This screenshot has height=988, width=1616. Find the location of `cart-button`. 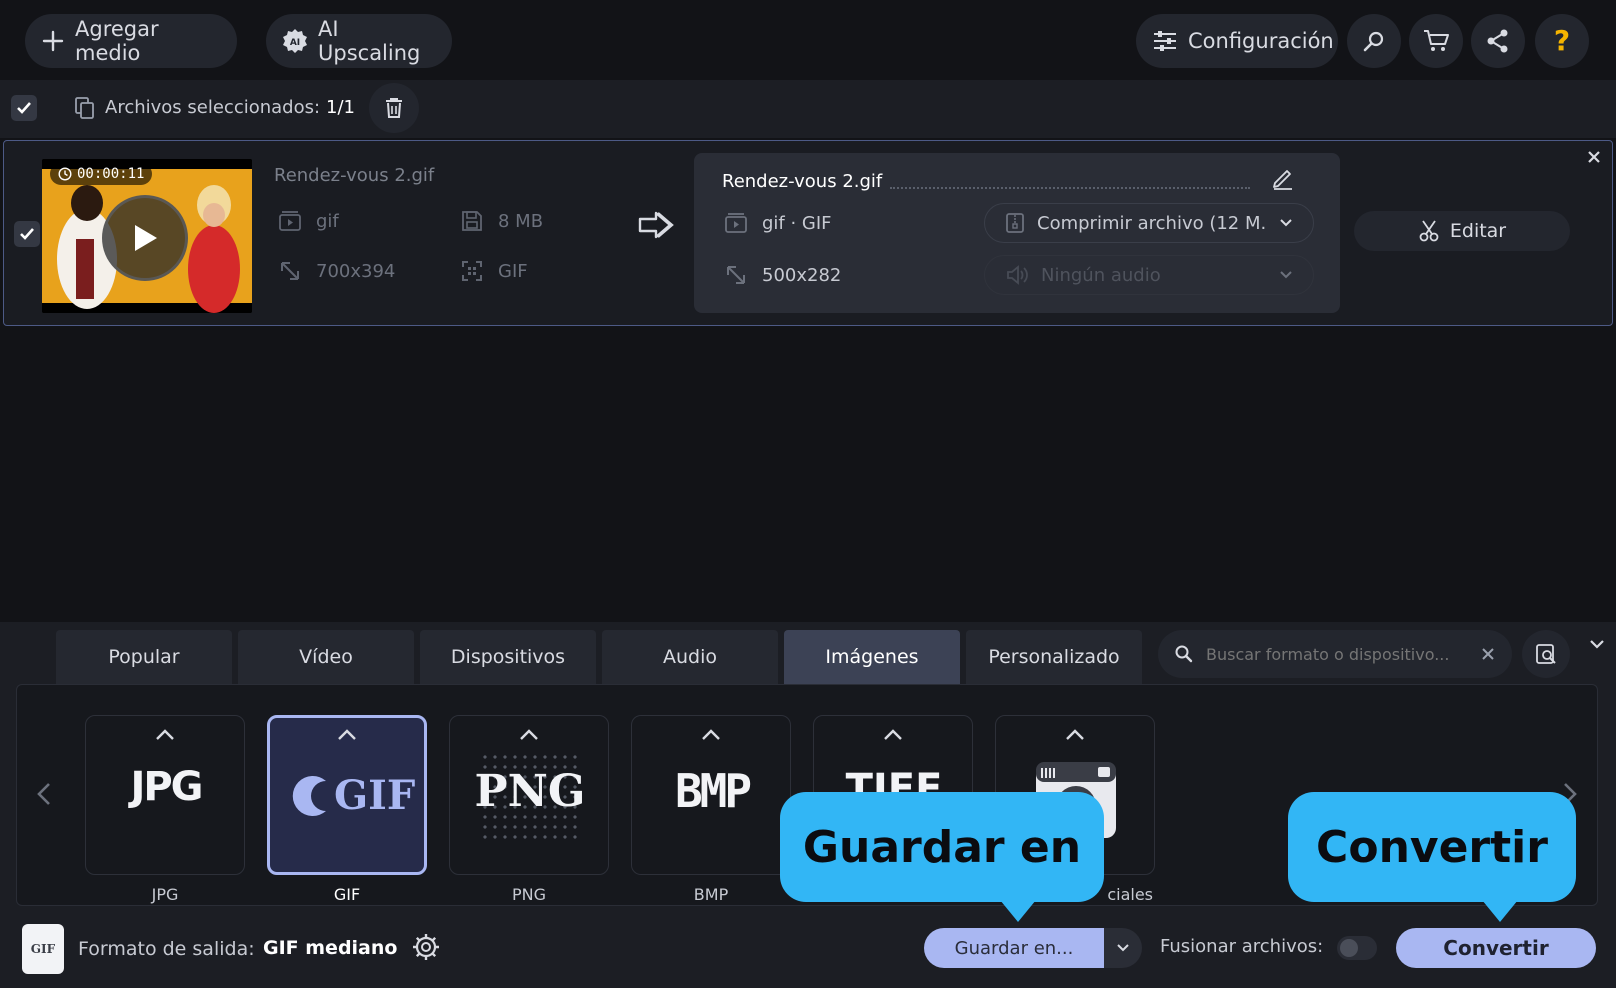

cart-button is located at coordinates (1436, 41).